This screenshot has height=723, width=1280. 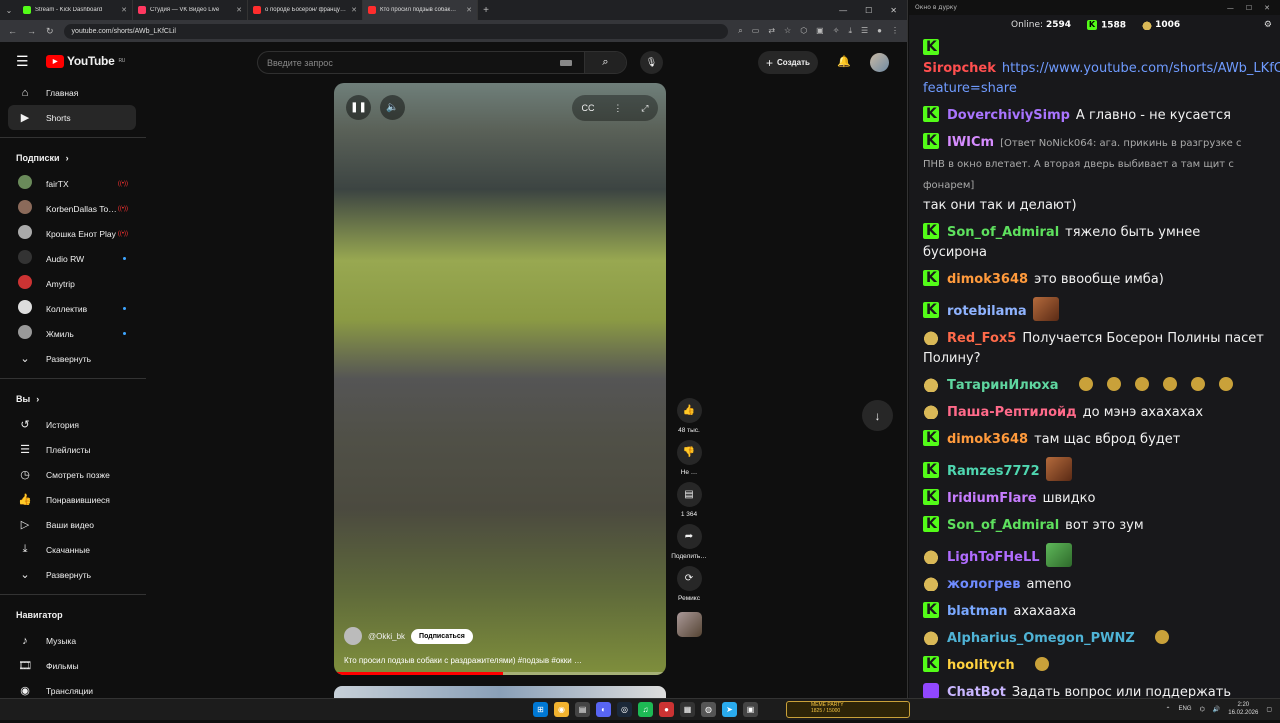 I want to click on network-icon: ⌬, so click(x=1202, y=709).